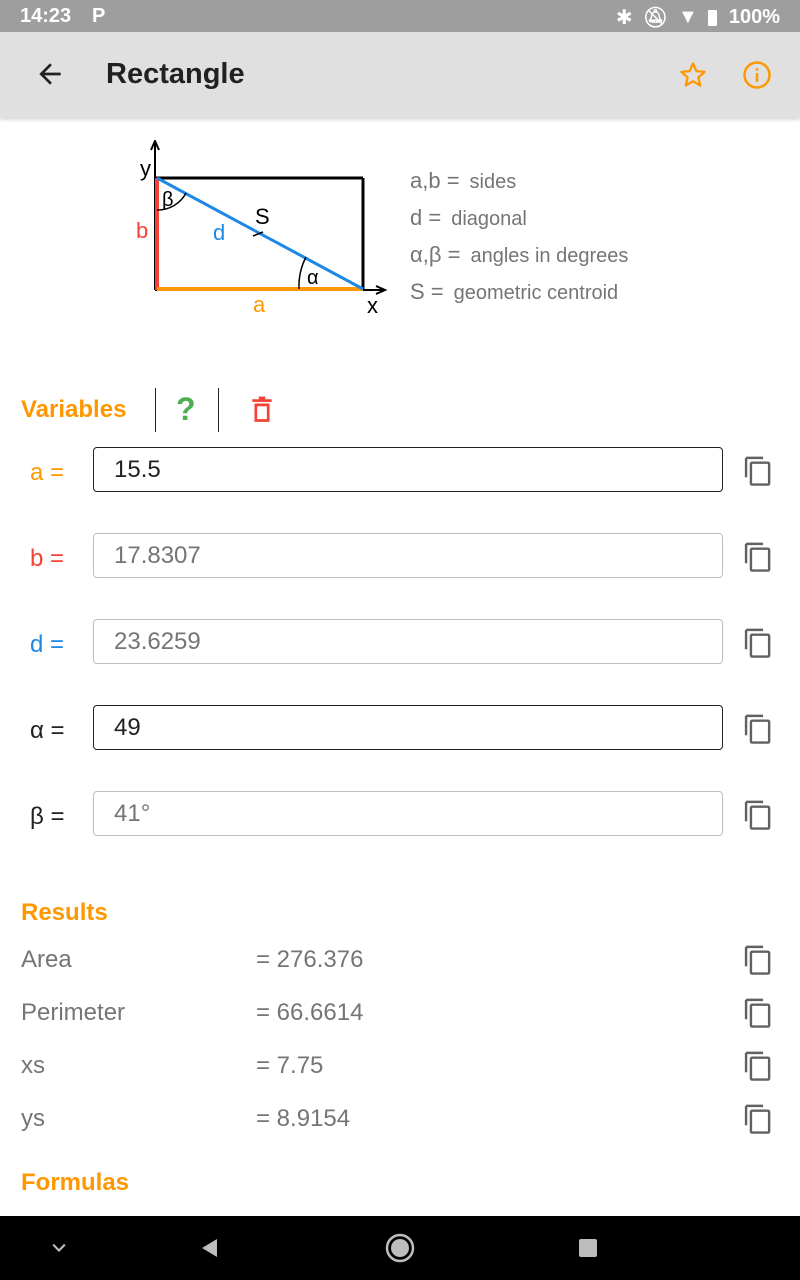 This screenshot has height=1280, width=800. I want to click on info-icon, so click(757, 75).